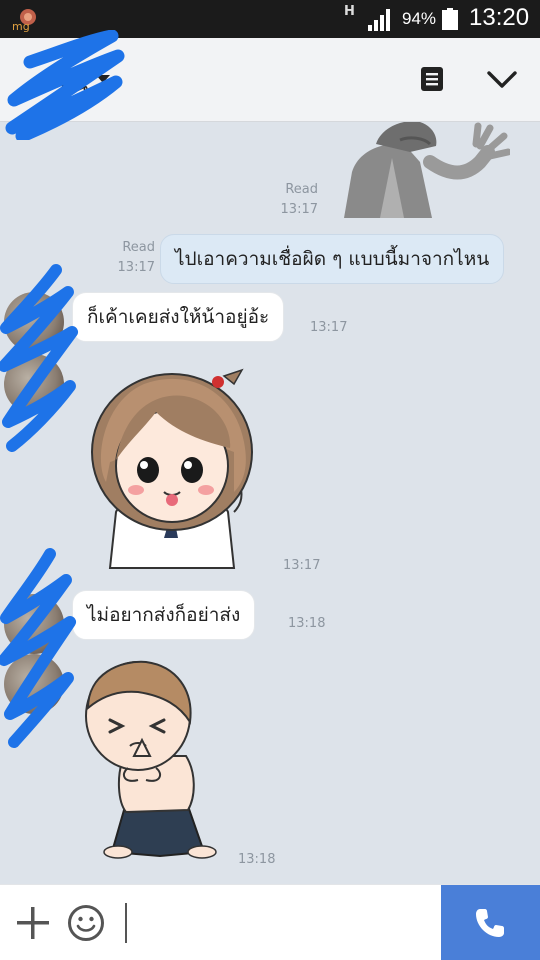 The image size is (540, 960). What do you see at coordinates (275, 923) in the screenshot?
I see `message-input` at bounding box center [275, 923].